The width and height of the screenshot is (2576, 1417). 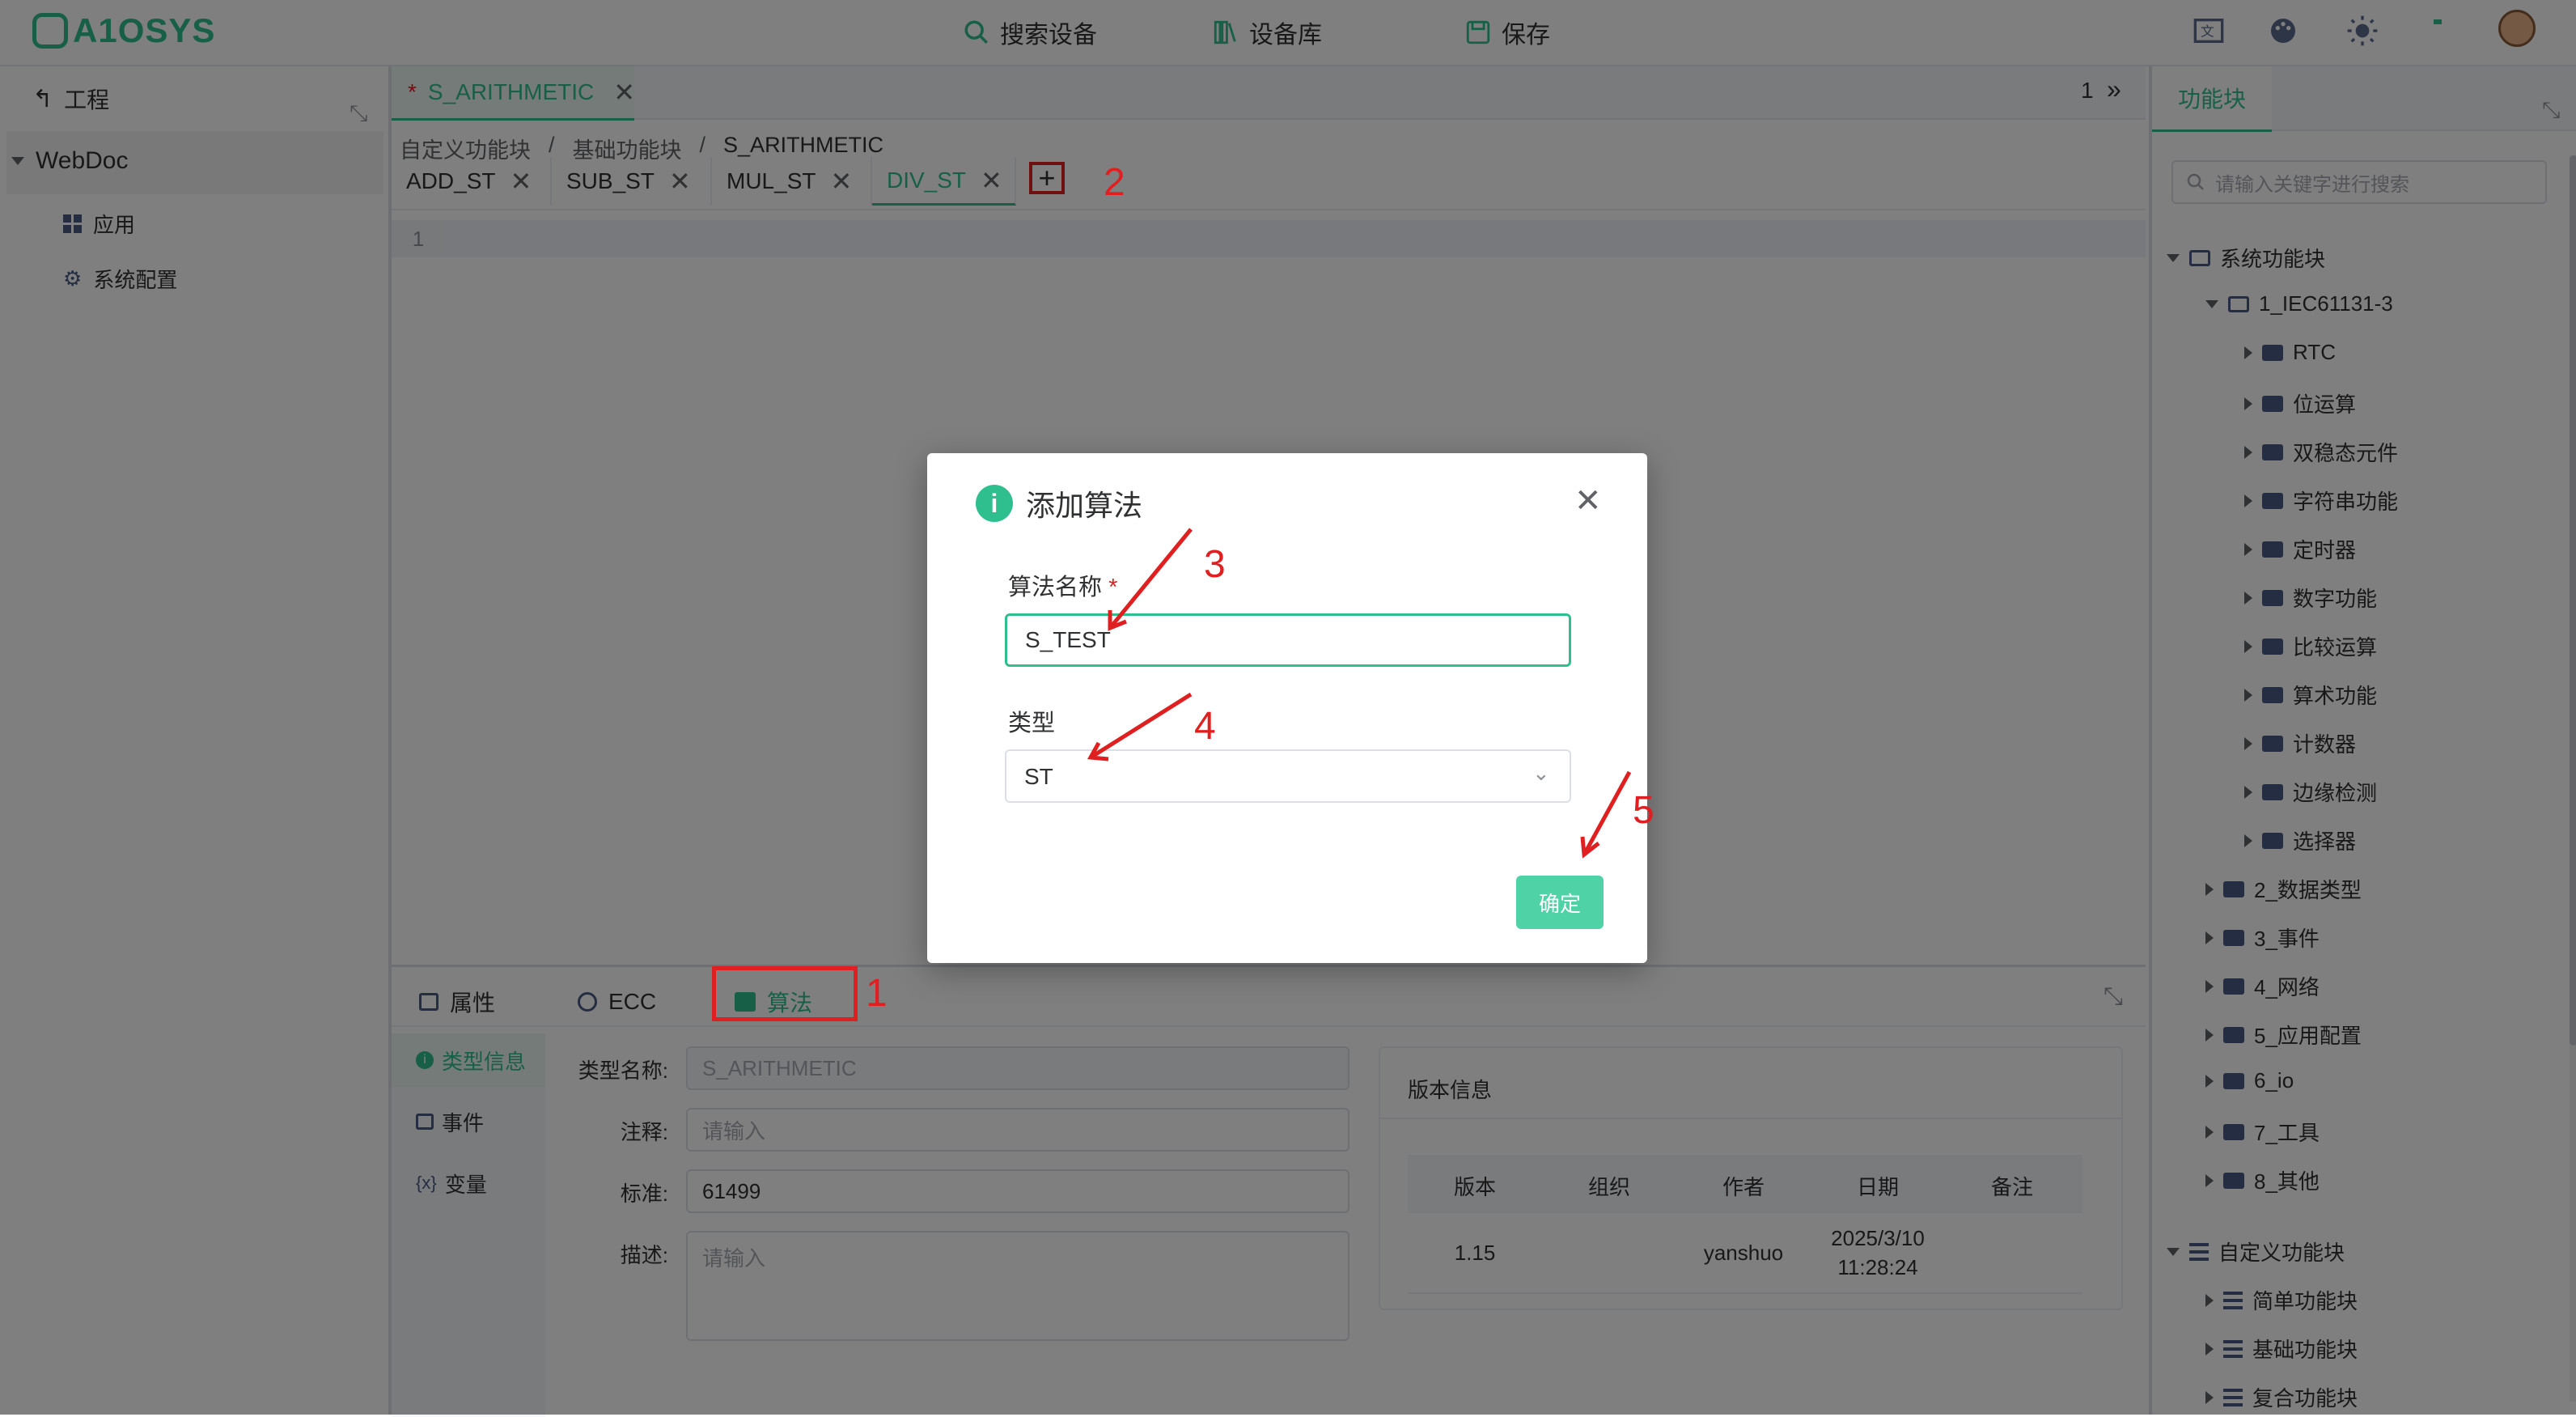 What do you see at coordinates (1215, 564) in the screenshot?
I see `annotation-label: 3` at bounding box center [1215, 564].